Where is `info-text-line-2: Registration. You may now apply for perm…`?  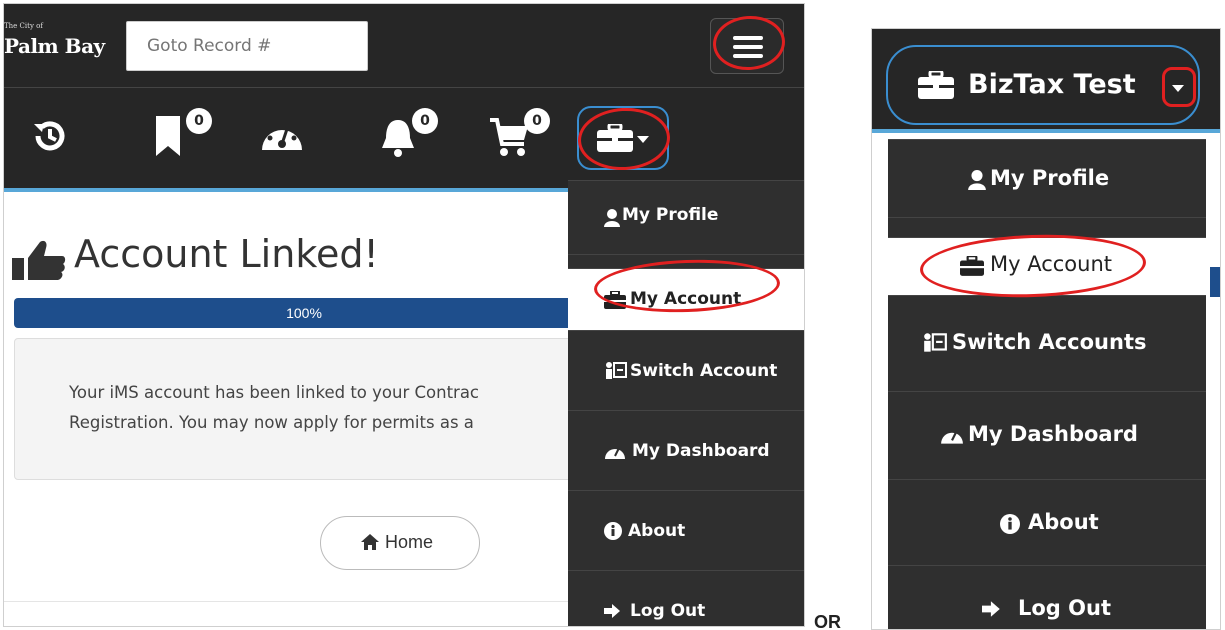 info-text-line-2: Registration. You may now apply for perm… is located at coordinates (271, 422).